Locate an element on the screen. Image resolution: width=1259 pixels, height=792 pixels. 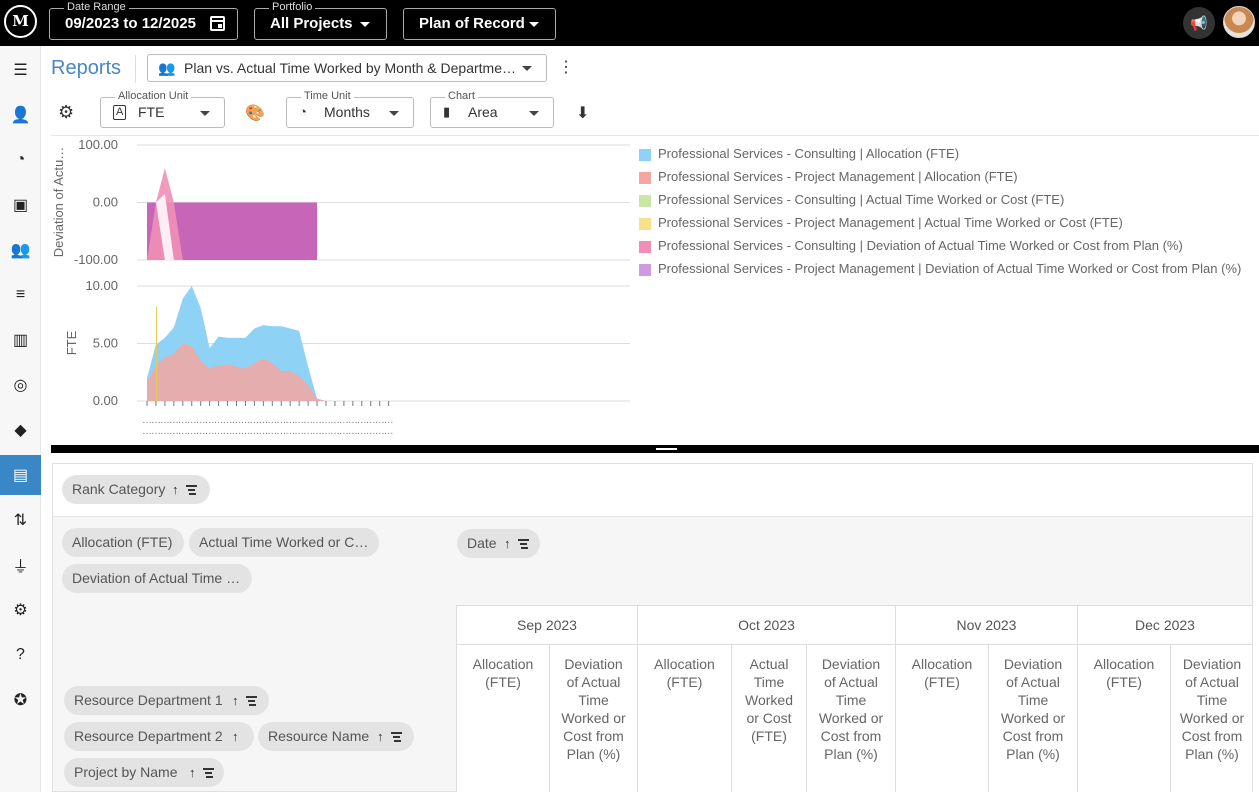
allocation-unit-select: Allocation Unit A FTE is located at coordinates (162, 109).